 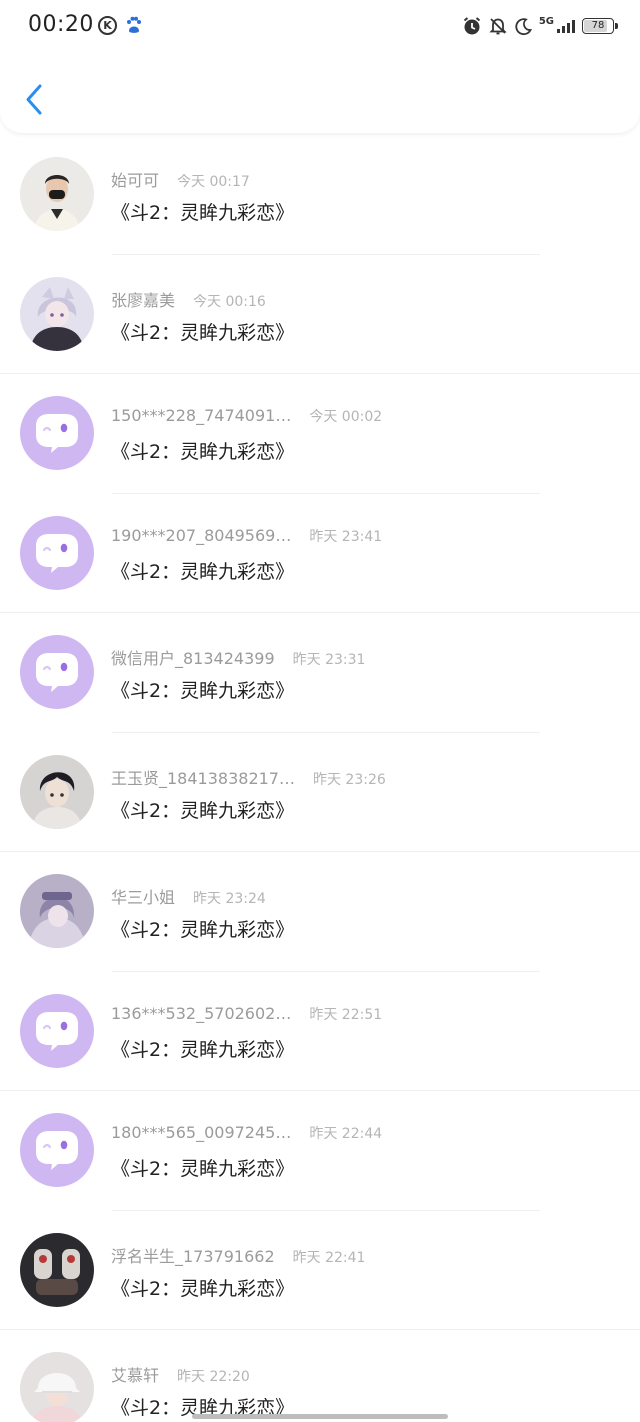 What do you see at coordinates (329, 660) in the screenshot?
I see `comment-time: 昨天 23:31` at bounding box center [329, 660].